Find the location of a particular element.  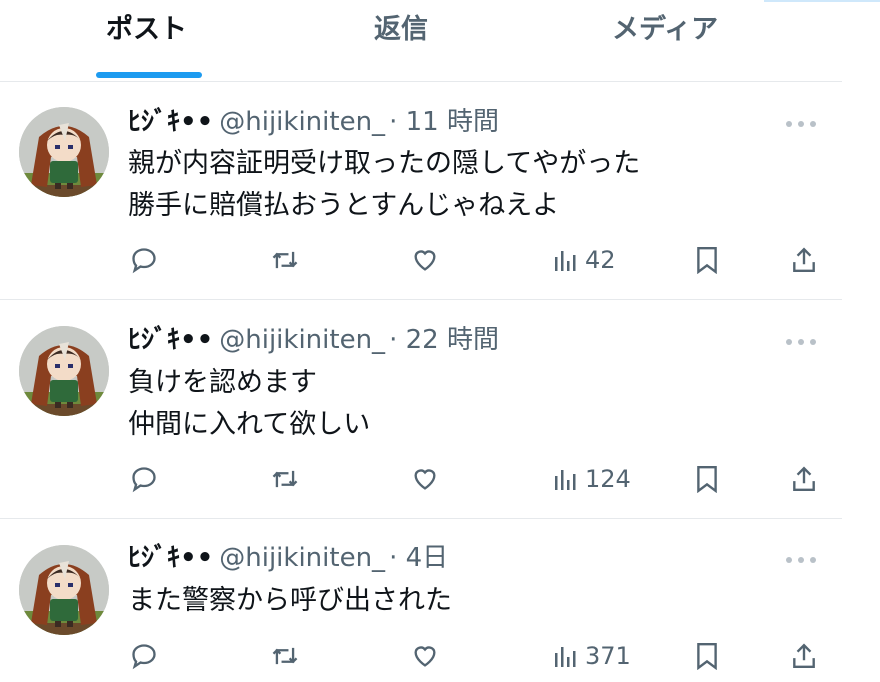

post-header: ﾋｼﾞｷ•• @hijikiniten_ · 11 時間 is located at coordinates (313, 122).